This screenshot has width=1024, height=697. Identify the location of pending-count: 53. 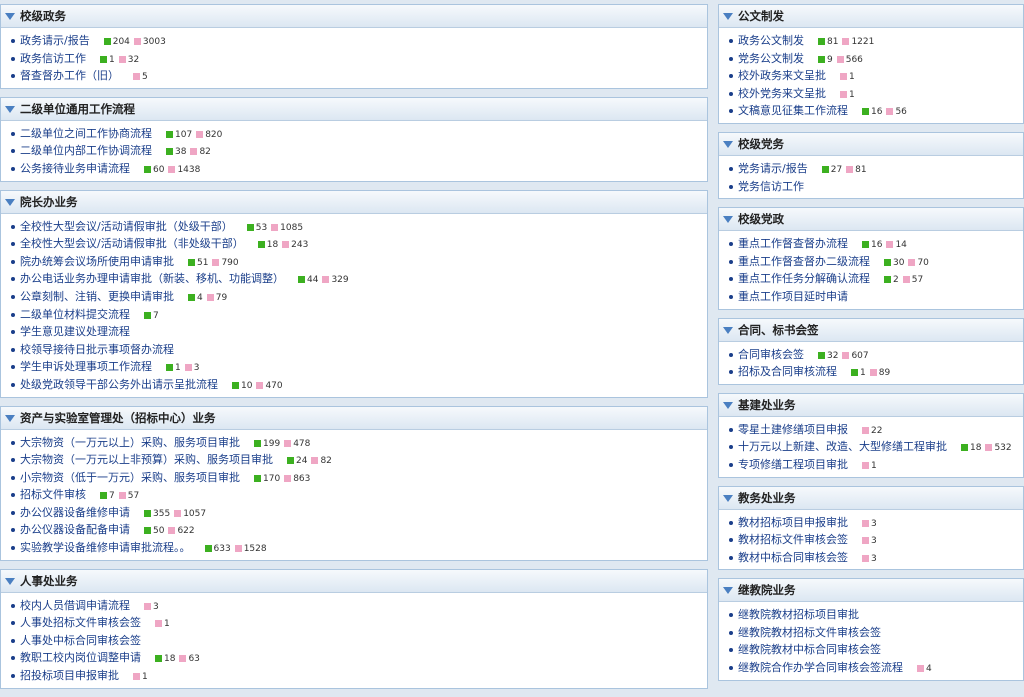
(261, 228).